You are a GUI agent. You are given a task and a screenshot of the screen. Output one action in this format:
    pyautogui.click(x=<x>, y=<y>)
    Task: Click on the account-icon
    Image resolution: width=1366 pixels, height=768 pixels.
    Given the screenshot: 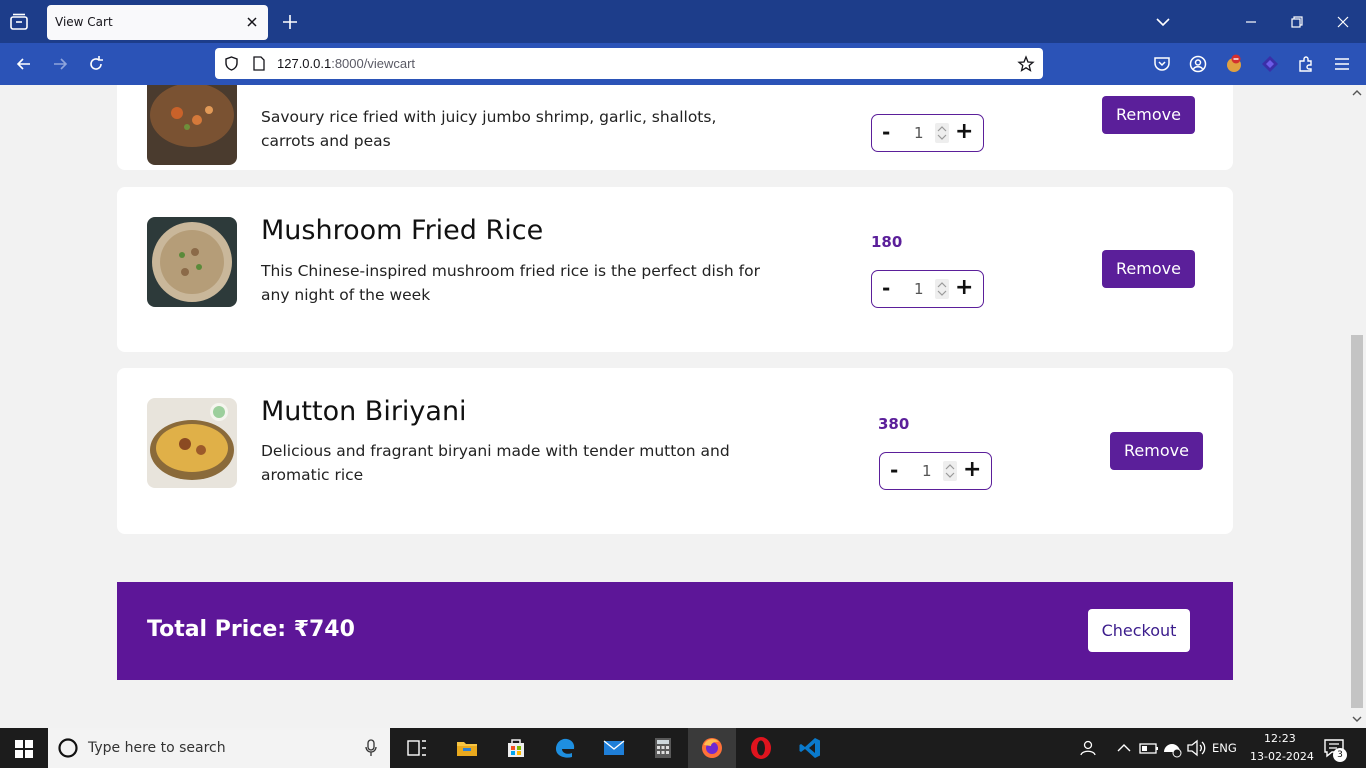 What is the action you would take?
    pyautogui.click(x=1198, y=64)
    